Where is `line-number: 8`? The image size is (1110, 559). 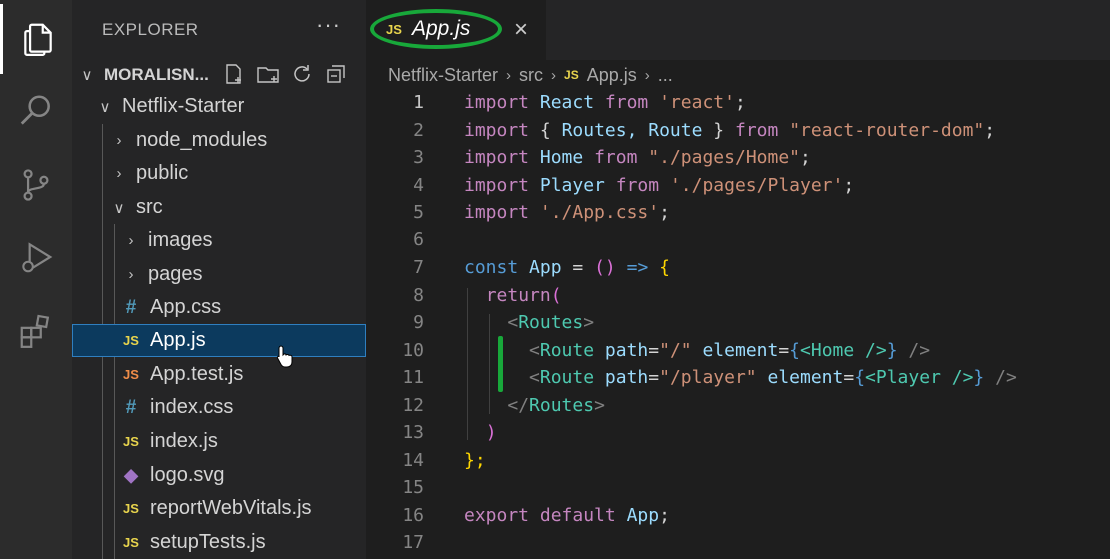
line-number: 8 is located at coordinates (418, 295).